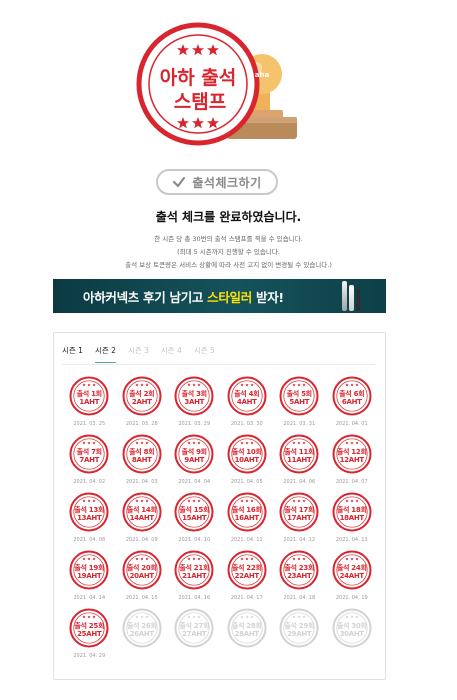 Image resolution: width=457 pixels, height=700 pixels. I want to click on stamp-count-label: 출석 18회, so click(351, 510).